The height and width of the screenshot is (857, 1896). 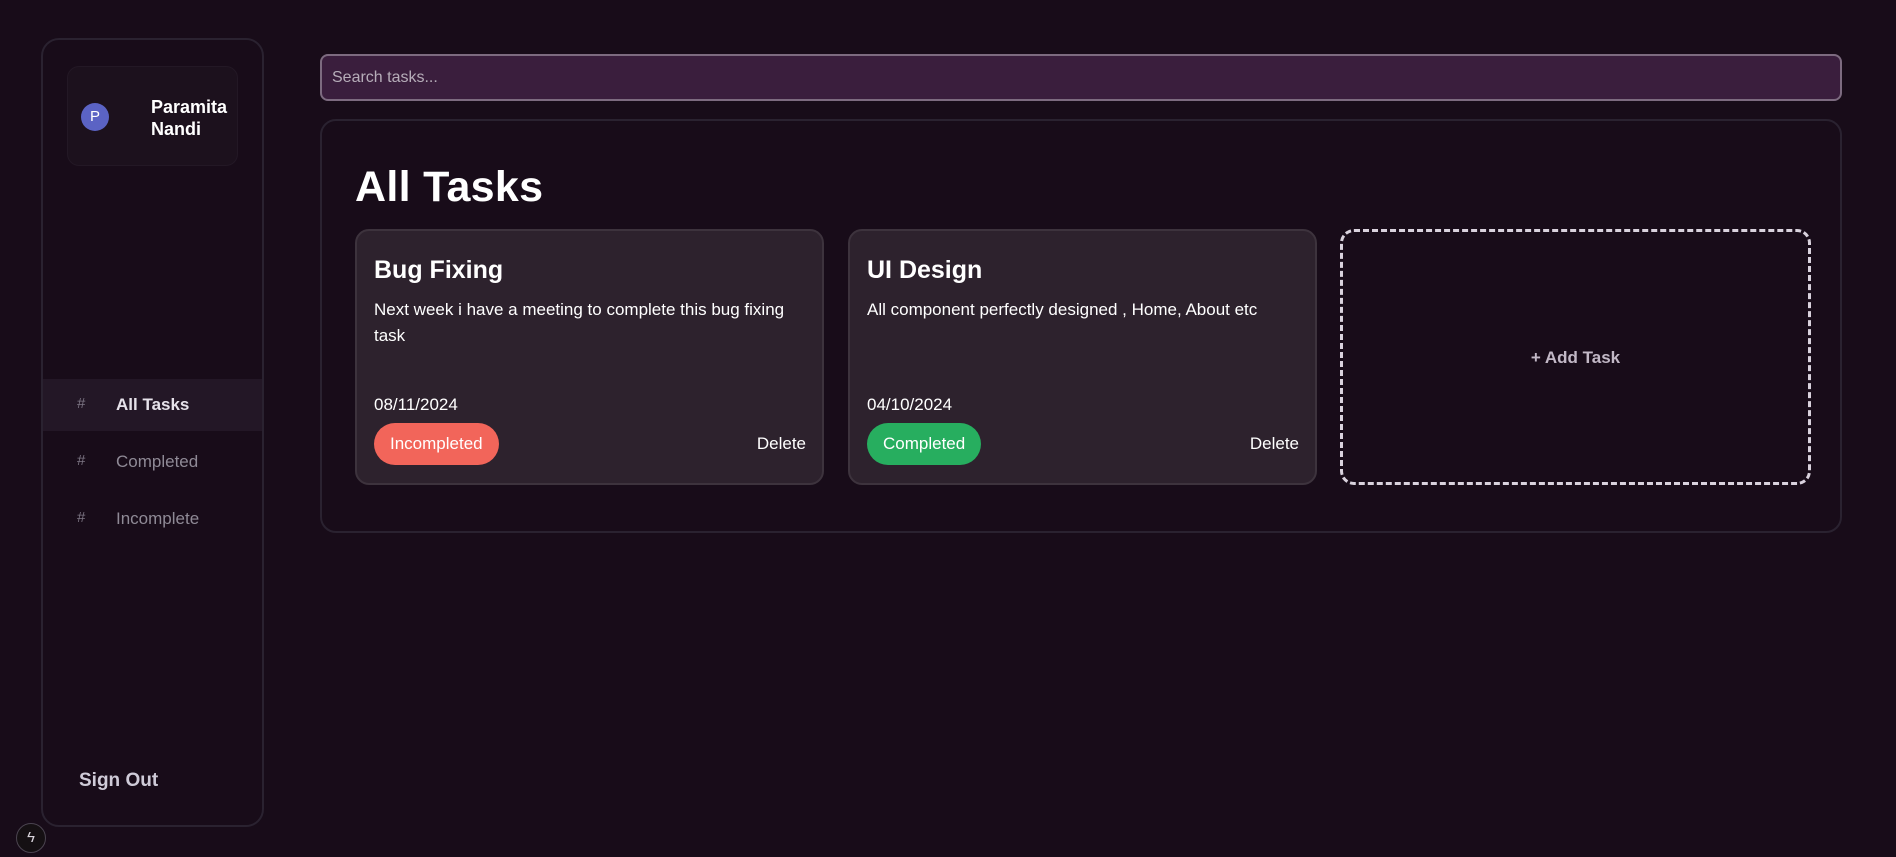 I want to click on sidebar-item-label: Incomplete, so click(x=158, y=518).